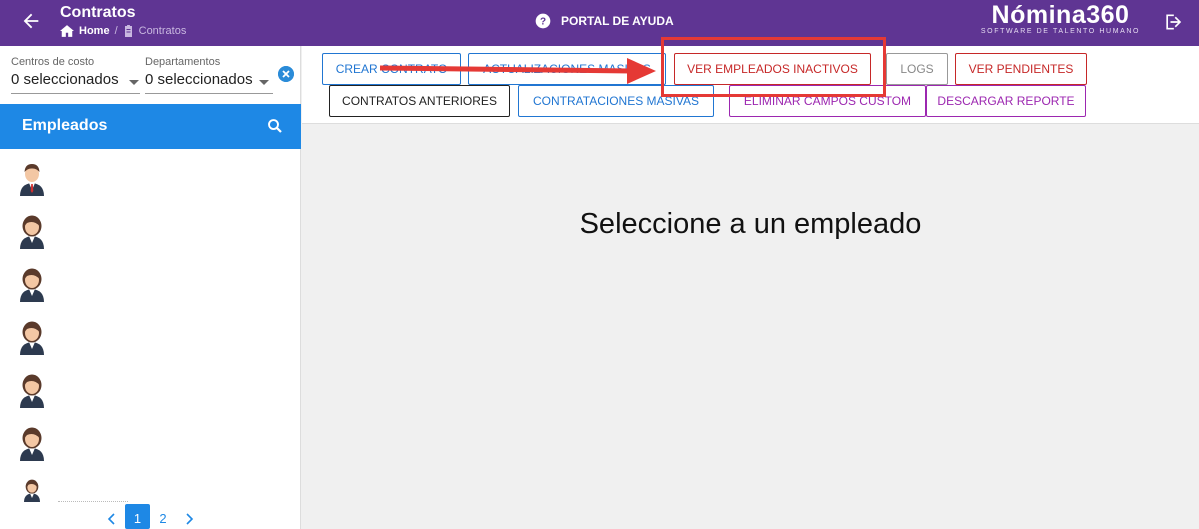  I want to click on breadcrumb-home-link: Home, so click(94, 31).